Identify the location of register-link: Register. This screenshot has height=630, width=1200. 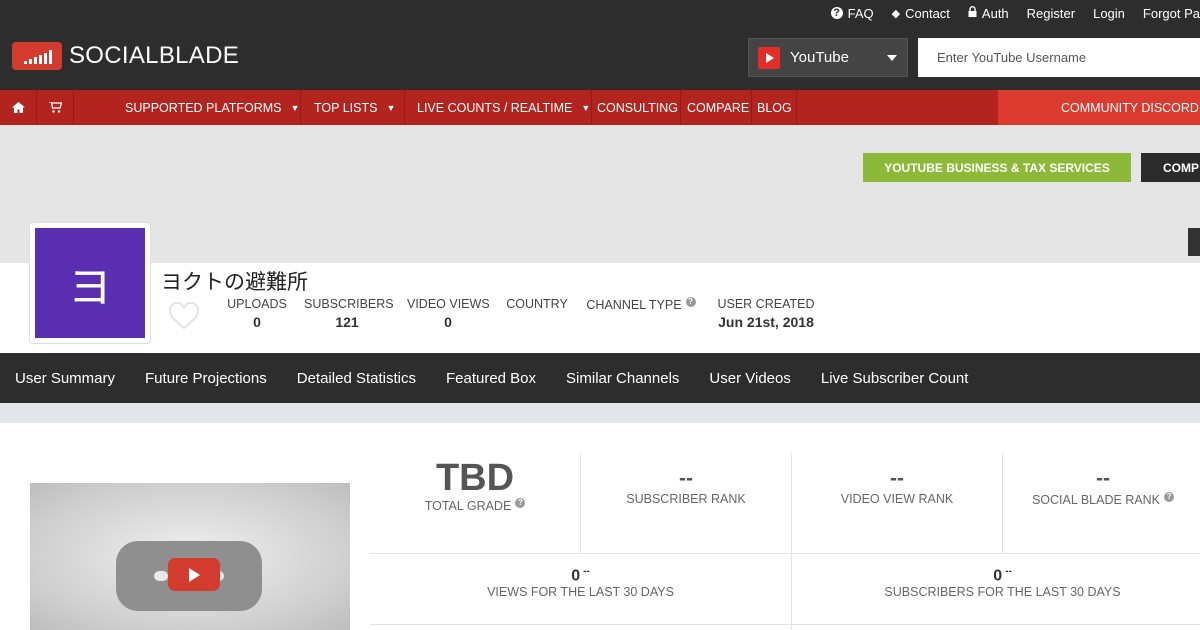
(1051, 13).